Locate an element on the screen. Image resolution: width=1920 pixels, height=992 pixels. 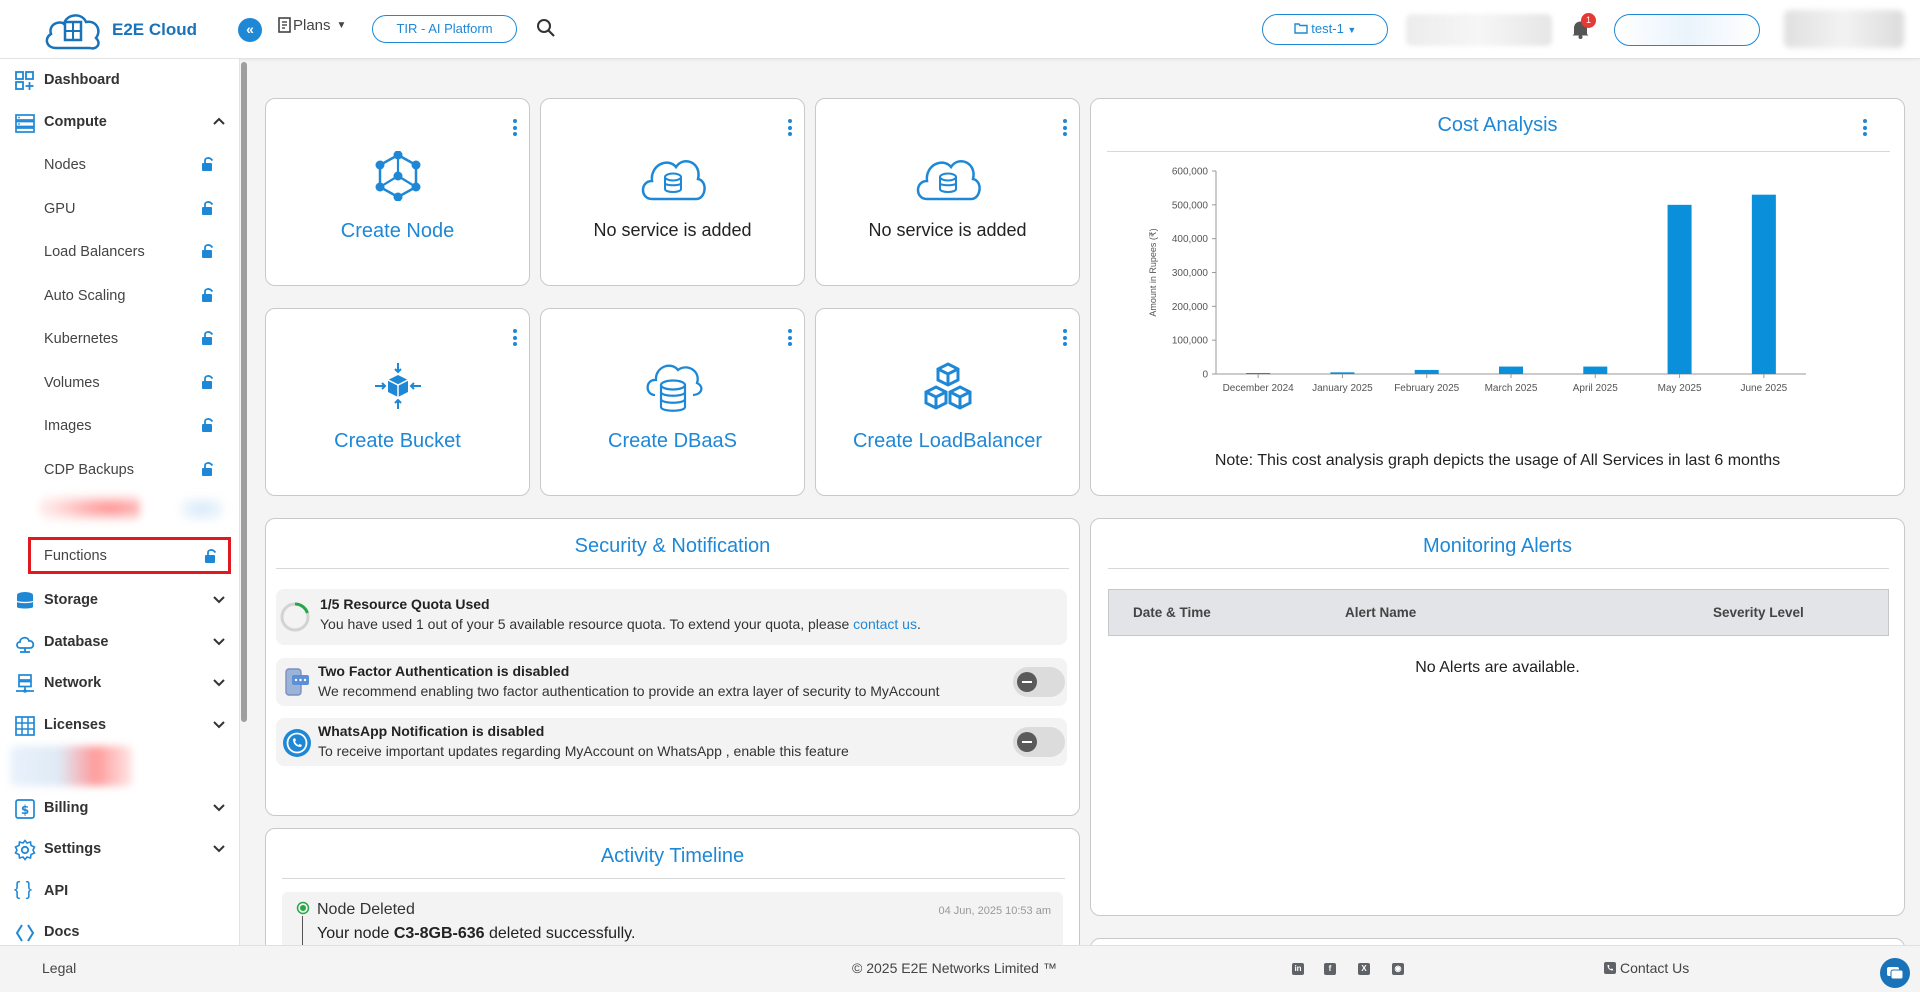
column-severity: Severity Level is located at coordinates (1758, 612).